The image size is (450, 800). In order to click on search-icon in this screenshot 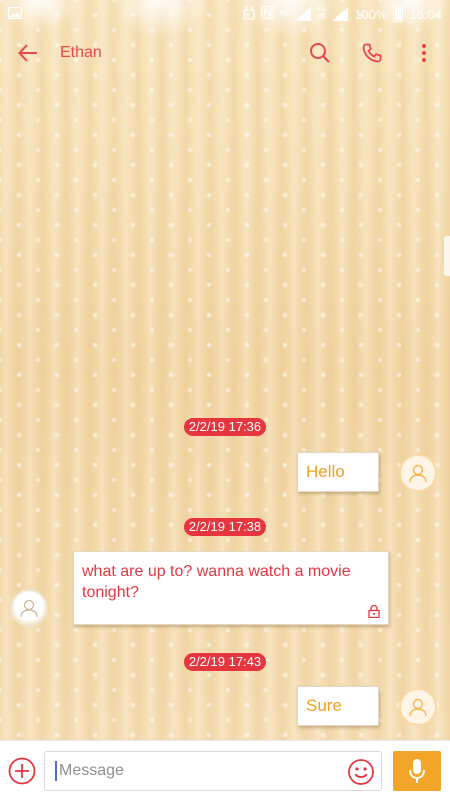, I will do `click(320, 53)`.